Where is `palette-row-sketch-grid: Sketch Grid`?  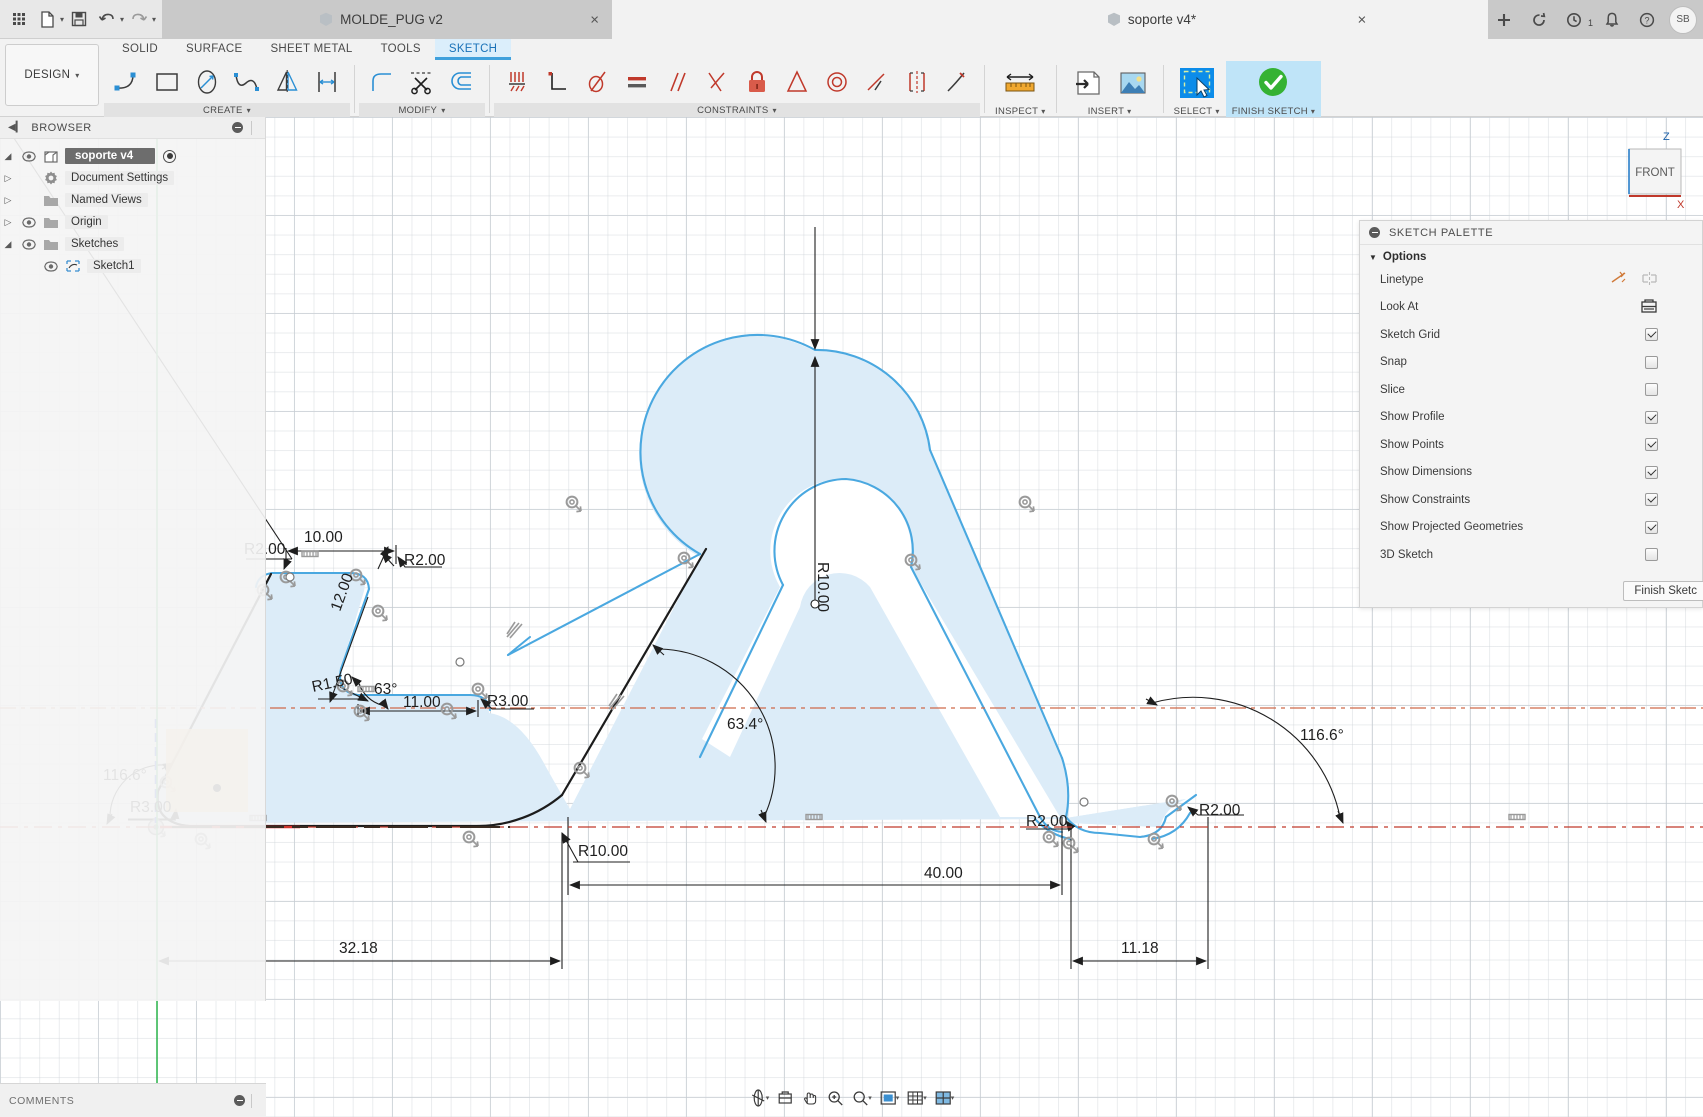 palette-row-sketch-grid: Sketch Grid is located at coordinates (1531, 335).